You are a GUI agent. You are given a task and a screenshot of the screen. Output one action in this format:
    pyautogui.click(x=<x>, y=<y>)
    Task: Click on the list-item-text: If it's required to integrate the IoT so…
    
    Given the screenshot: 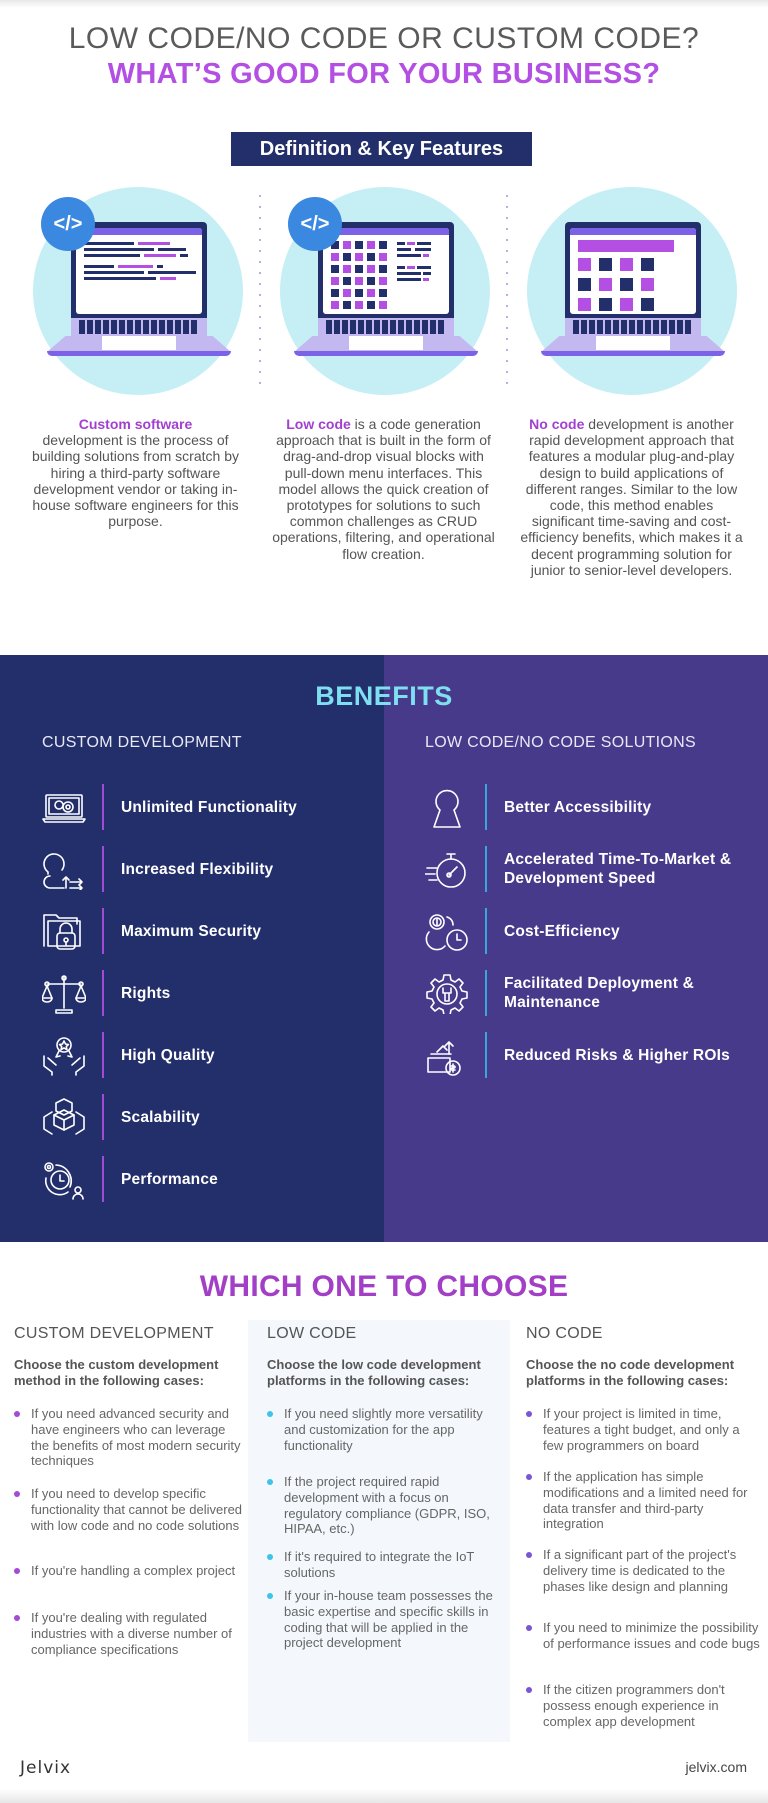 What is the action you would take?
    pyautogui.click(x=379, y=1564)
    